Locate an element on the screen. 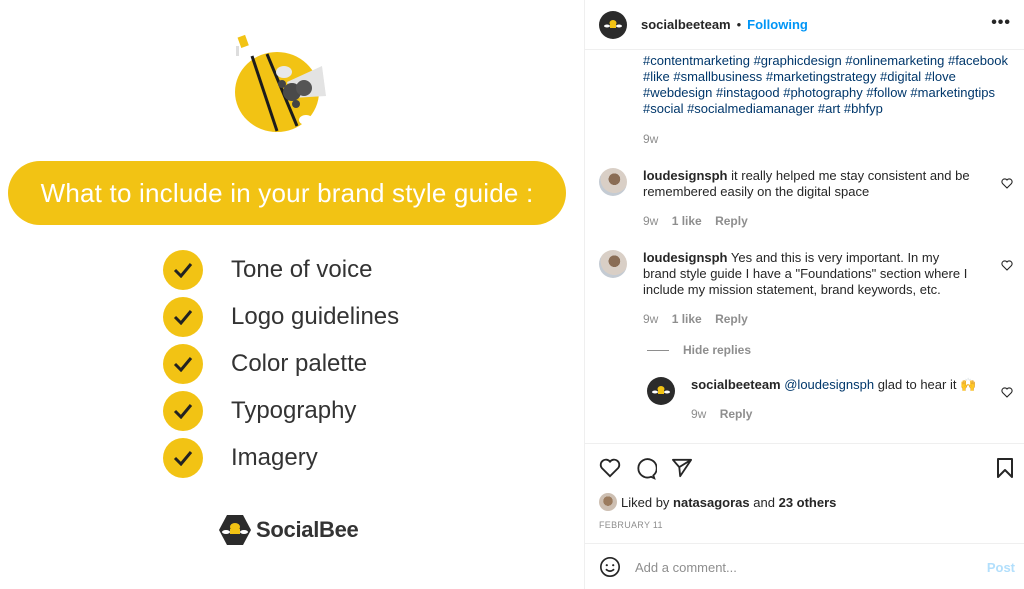 The height and width of the screenshot is (589, 1024). avatar is located at coordinates (613, 24).